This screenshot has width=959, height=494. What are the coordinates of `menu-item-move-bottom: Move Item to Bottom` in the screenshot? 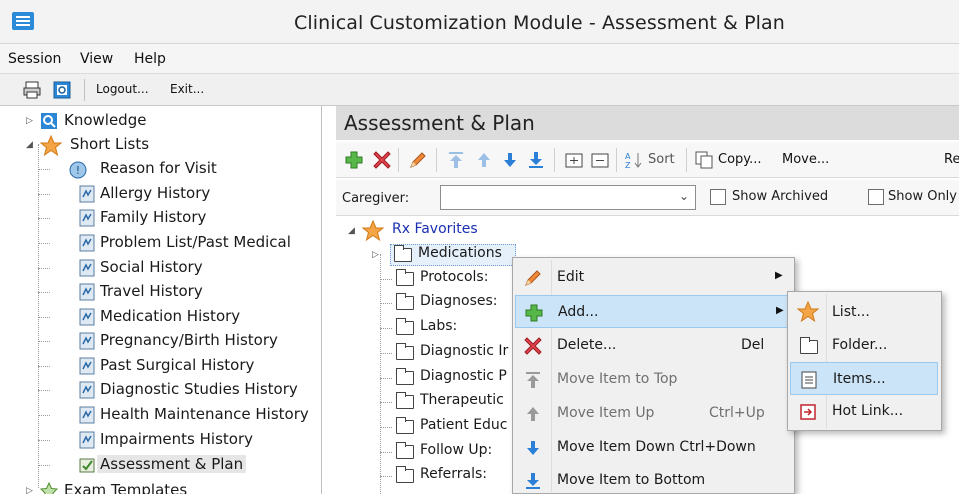 It's located at (653, 479).